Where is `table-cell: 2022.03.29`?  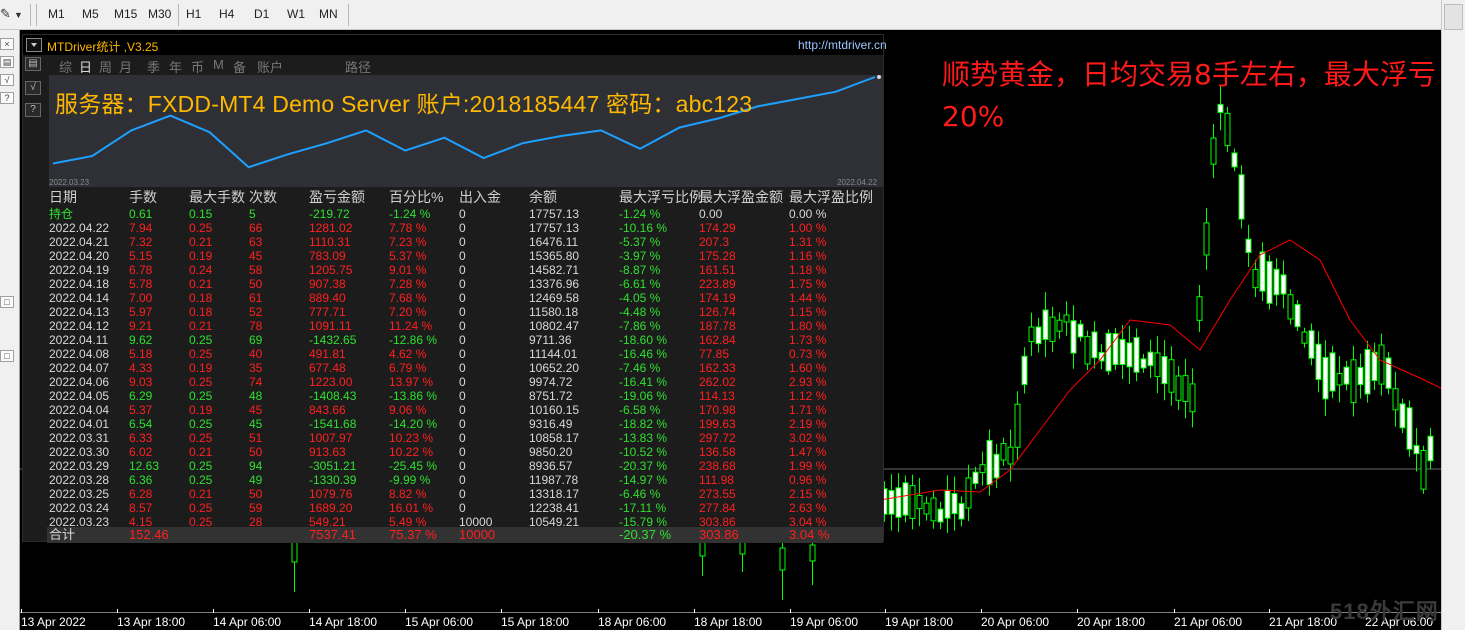
table-cell: 2022.03.29 is located at coordinates (79, 466).